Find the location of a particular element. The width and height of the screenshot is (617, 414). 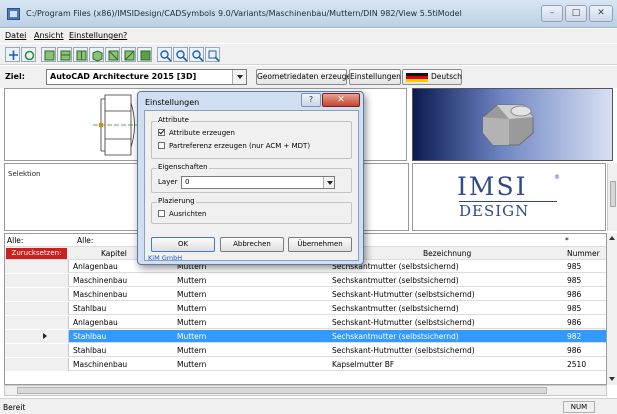

view-iso-icon is located at coordinates (96, 54).